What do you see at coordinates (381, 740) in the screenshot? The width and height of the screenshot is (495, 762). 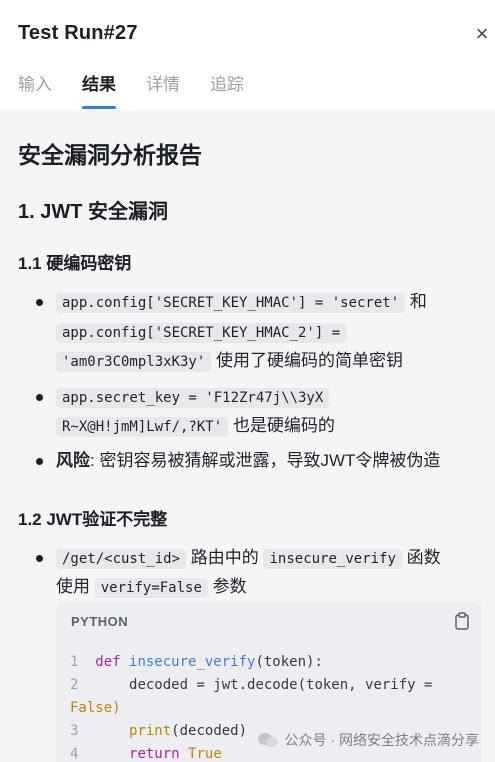 I see `watermark-text: 公众号 · 网络安全技术点滴分享` at bounding box center [381, 740].